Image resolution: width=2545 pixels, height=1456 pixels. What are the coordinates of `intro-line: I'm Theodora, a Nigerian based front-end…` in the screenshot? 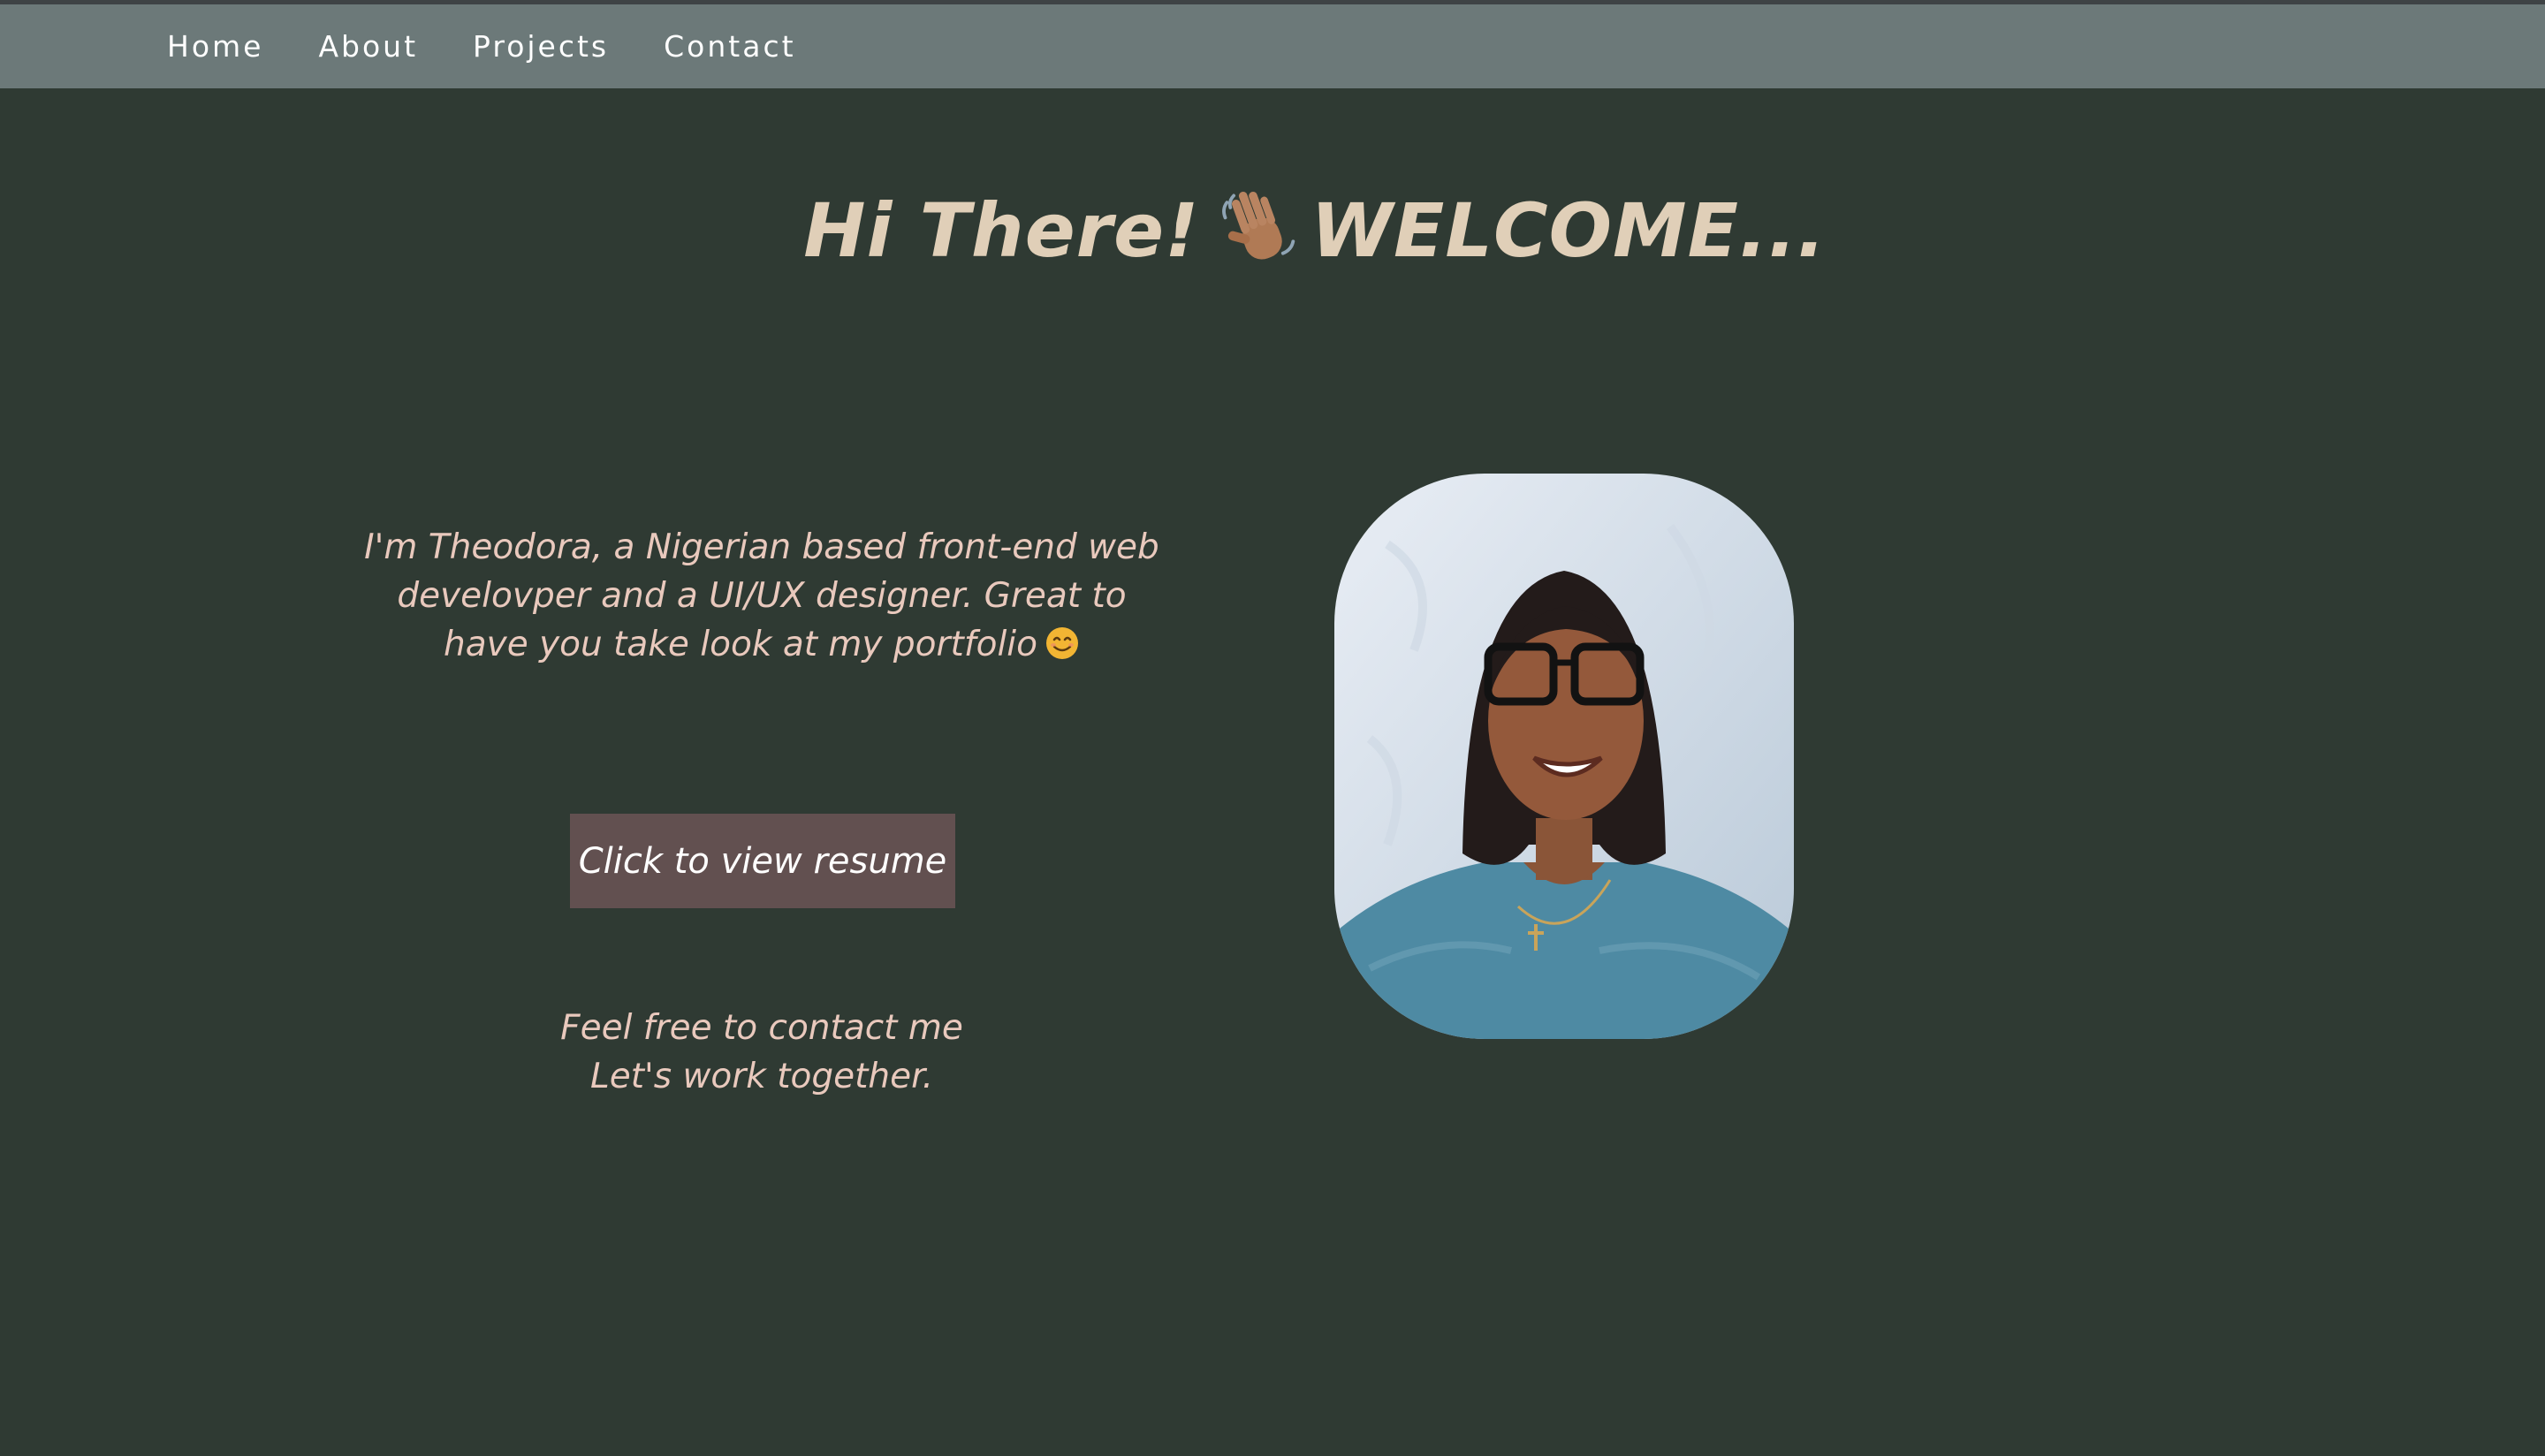 It's located at (761, 547).